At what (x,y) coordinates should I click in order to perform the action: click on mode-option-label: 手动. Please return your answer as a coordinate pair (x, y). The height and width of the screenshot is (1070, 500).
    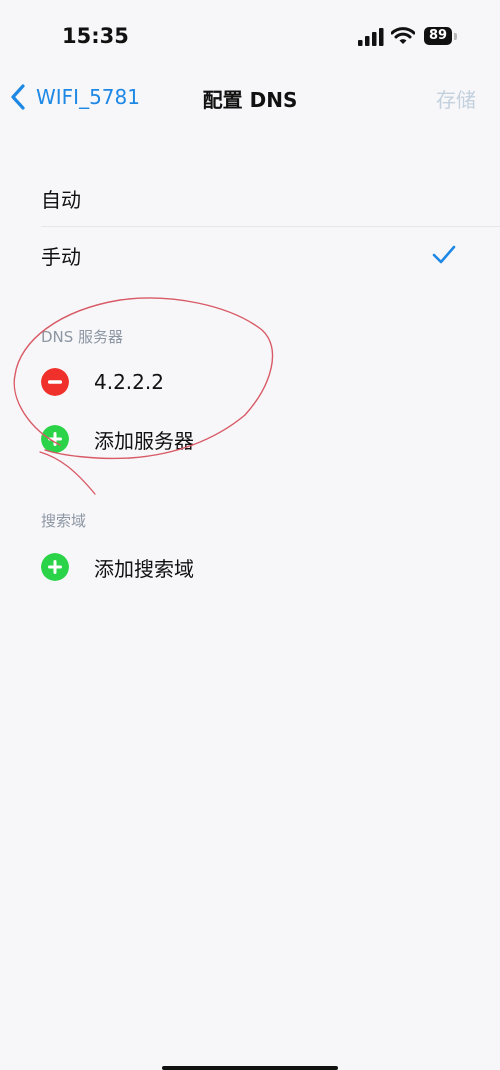
    Looking at the image, I should click on (61, 256).